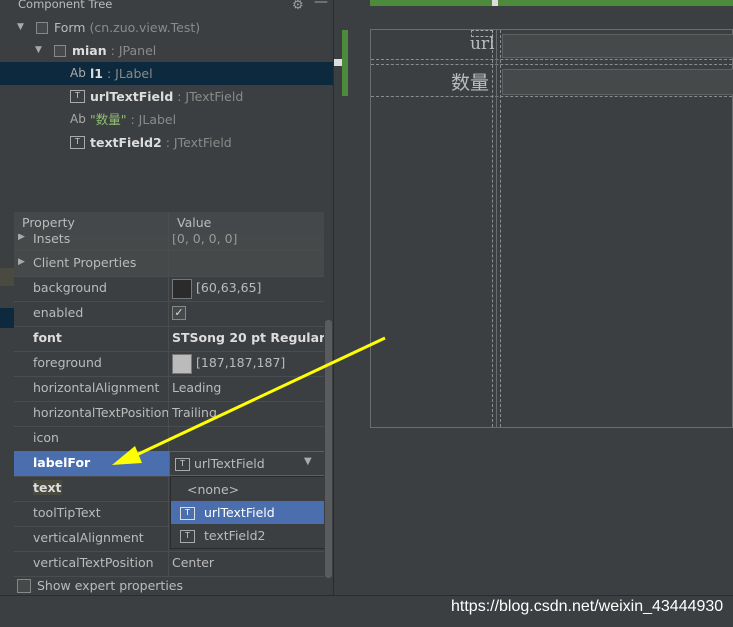 Image resolution: width=733 pixels, height=627 pixels. Describe the element at coordinates (85, 262) in the screenshot. I see `property-name: Client Properties` at that location.